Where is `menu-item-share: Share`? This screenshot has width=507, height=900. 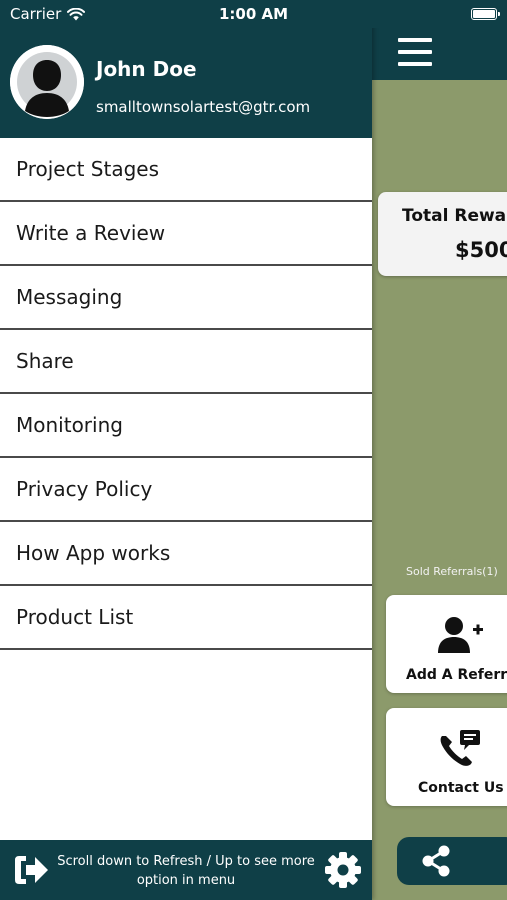
menu-item-share: Share is located at coordinates (186, 362).